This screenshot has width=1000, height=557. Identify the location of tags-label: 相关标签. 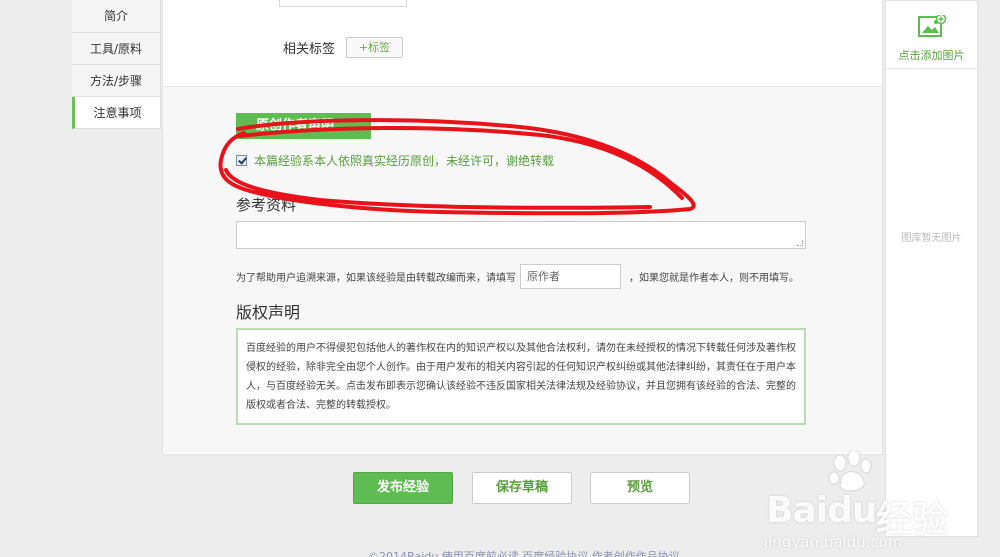
(309, 49).